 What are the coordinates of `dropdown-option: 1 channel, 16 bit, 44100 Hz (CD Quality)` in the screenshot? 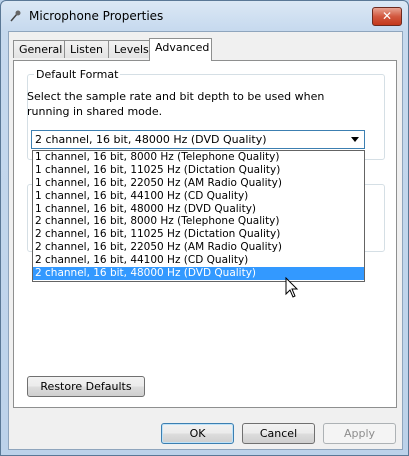 It's located at (198, 196).